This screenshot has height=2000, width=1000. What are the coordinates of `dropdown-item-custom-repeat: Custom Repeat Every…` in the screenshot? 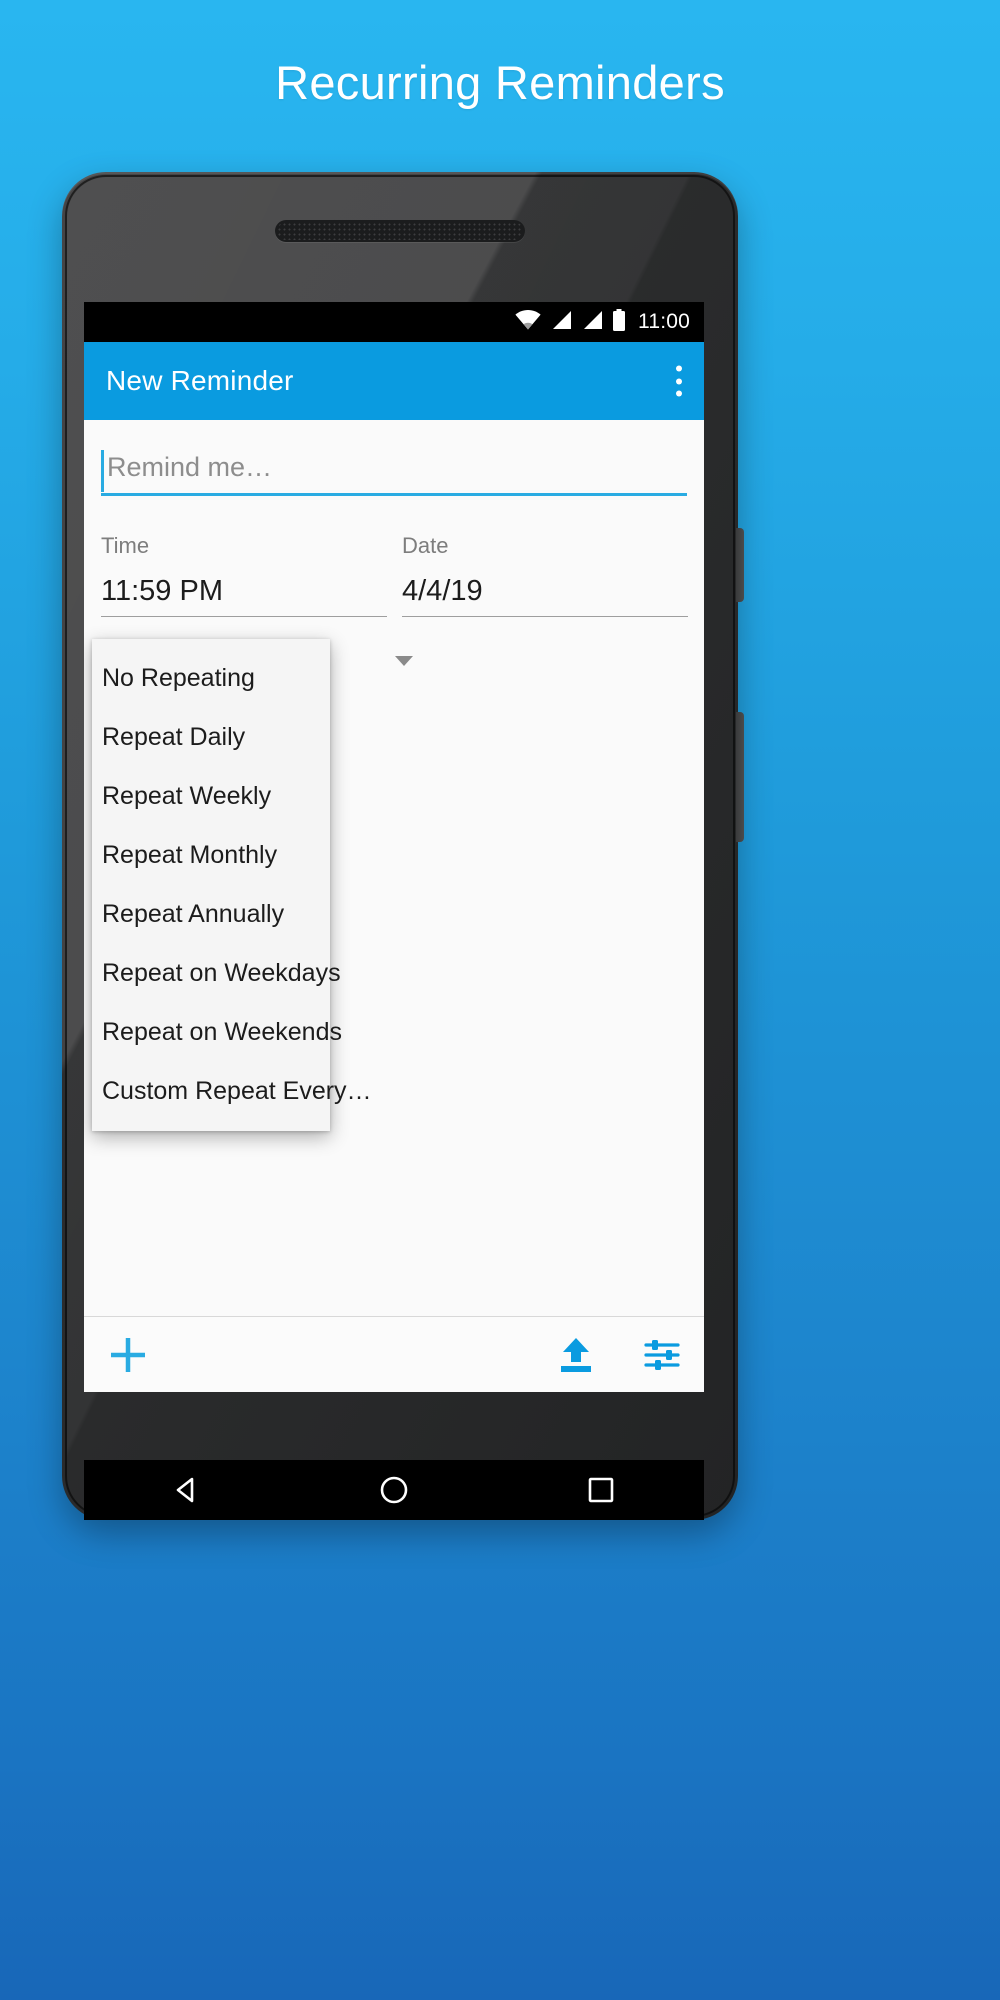 It's located at (232, 1091).